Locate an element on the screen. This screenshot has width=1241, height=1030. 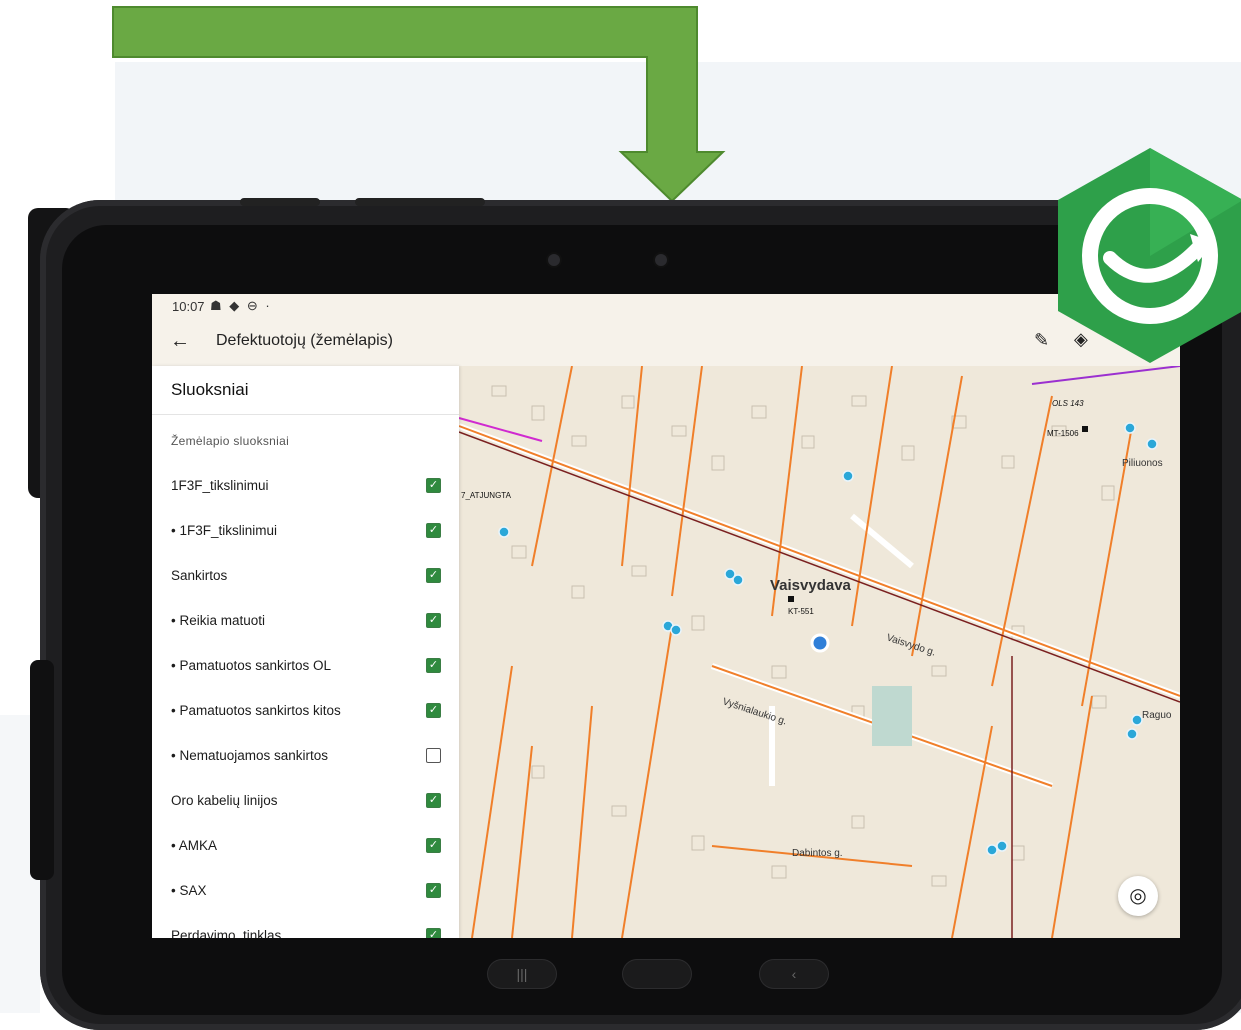
back-arrow-icon: ← is located at coordinates (180, 341).